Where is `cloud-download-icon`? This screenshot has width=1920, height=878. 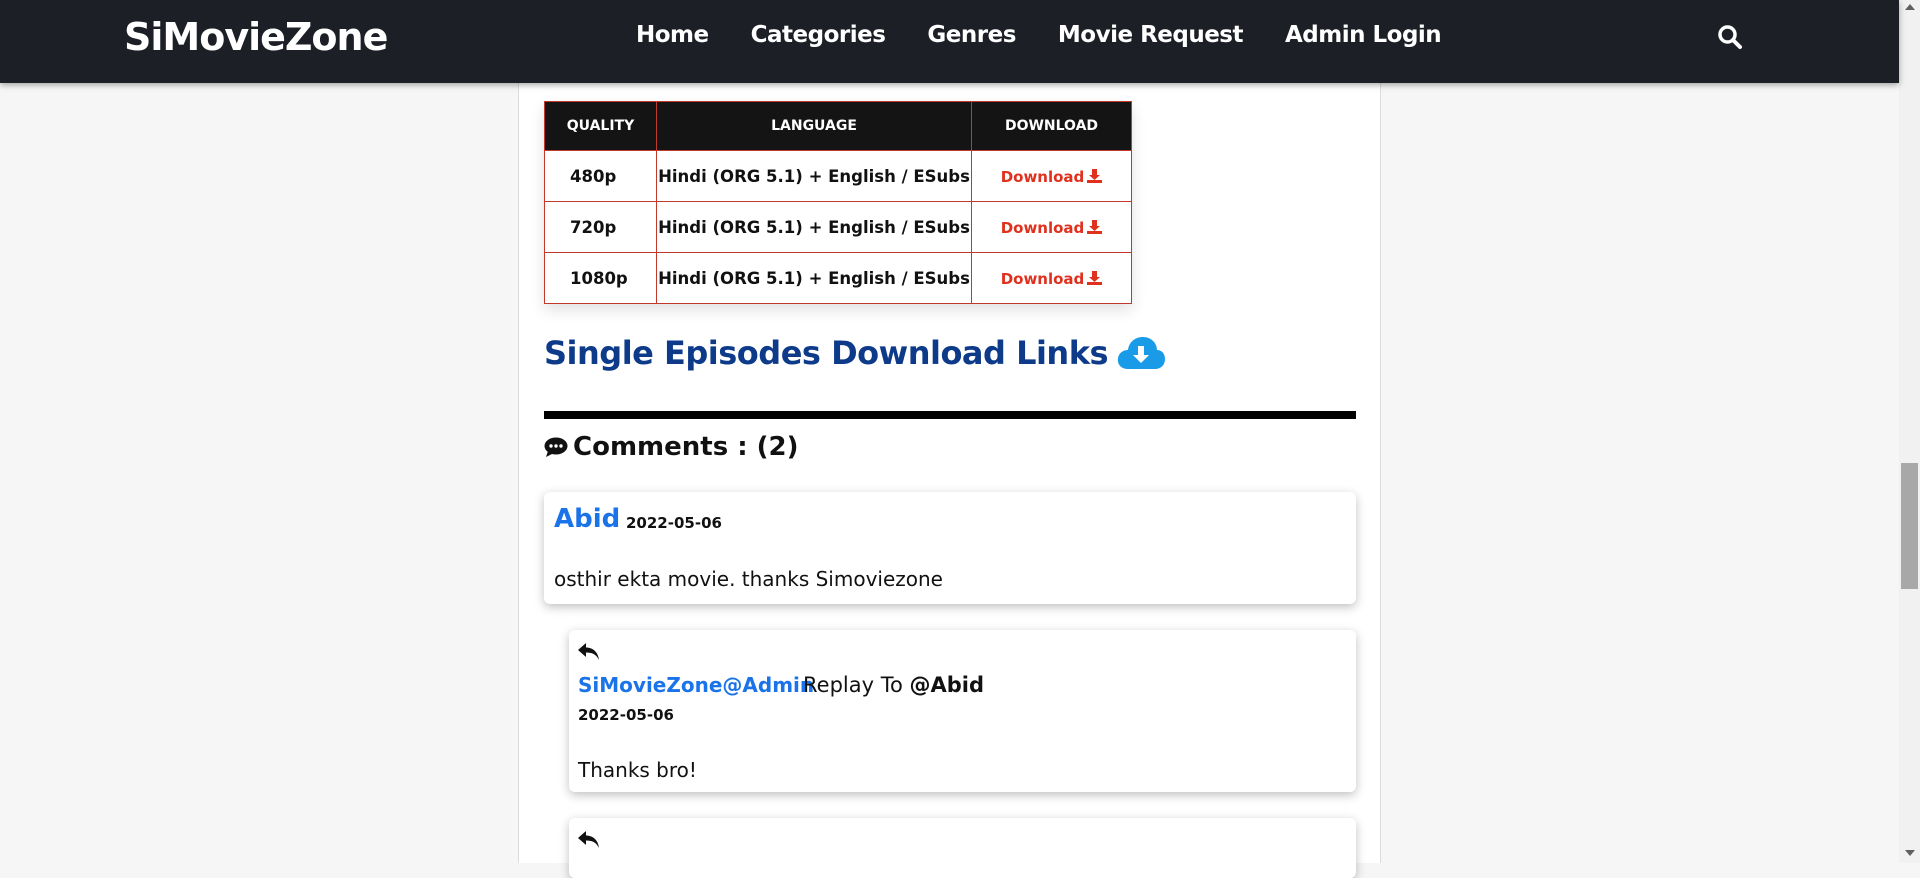 cloud-download-icon is located at coordinates (1141, 353).